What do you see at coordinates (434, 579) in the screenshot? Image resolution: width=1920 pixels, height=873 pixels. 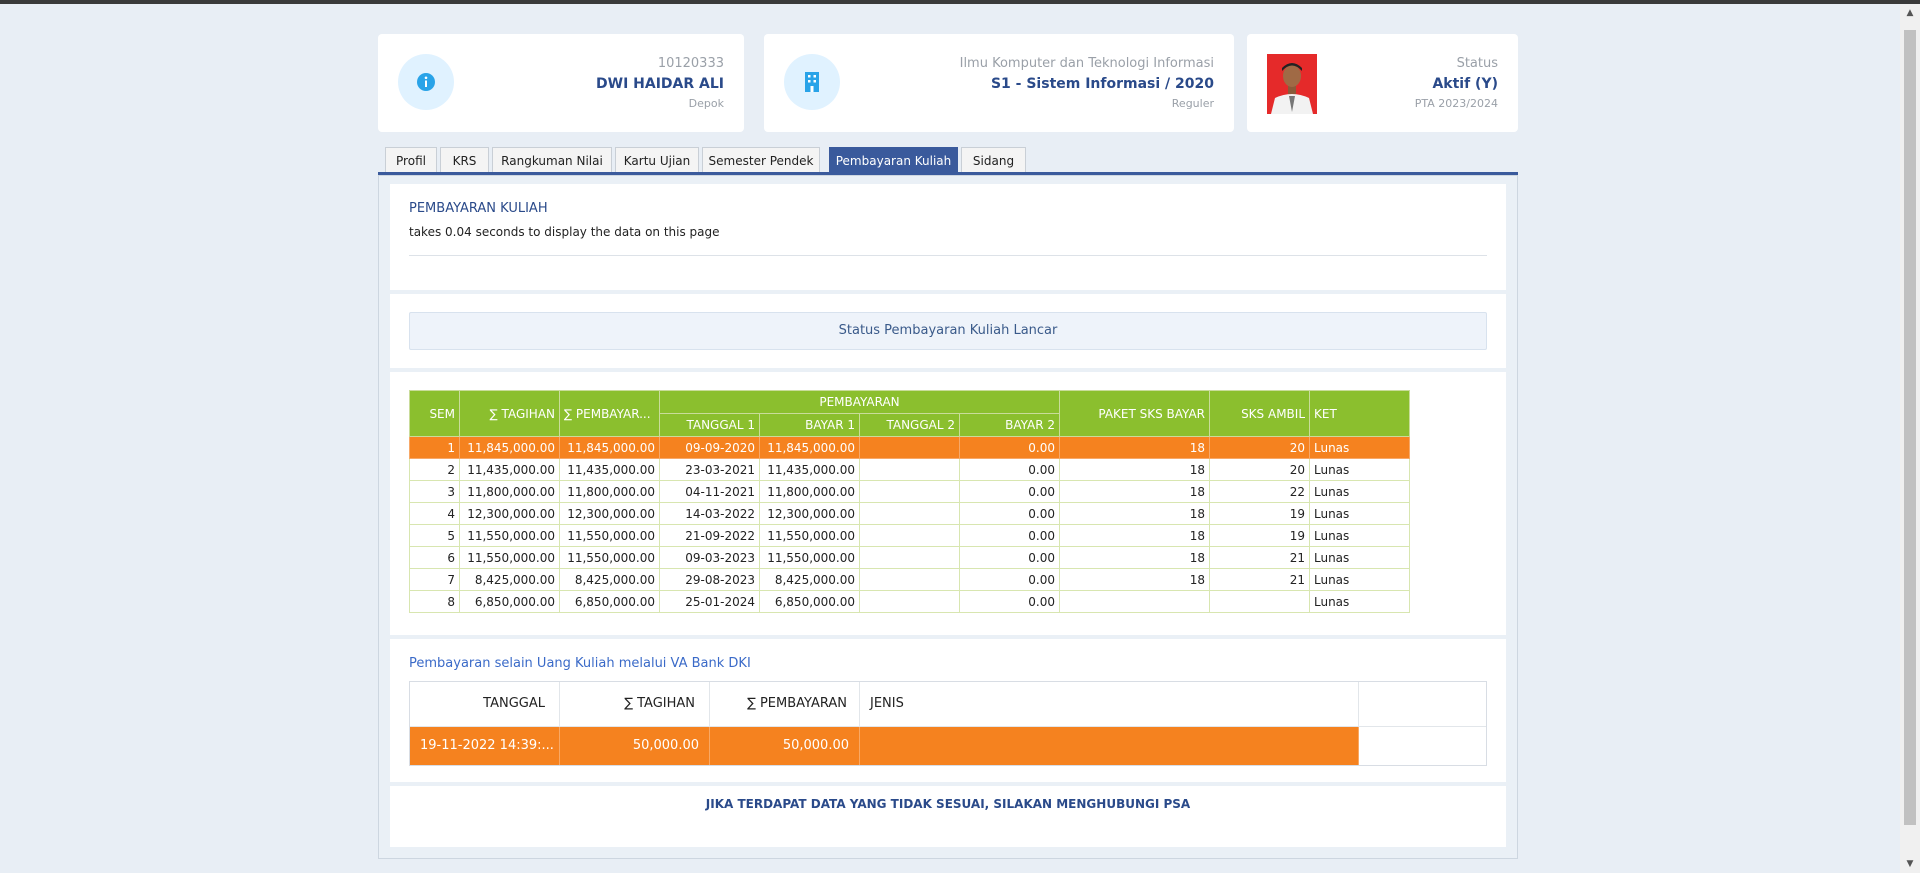 I see `cell-sem: 7` at bounding box center [434, 579].